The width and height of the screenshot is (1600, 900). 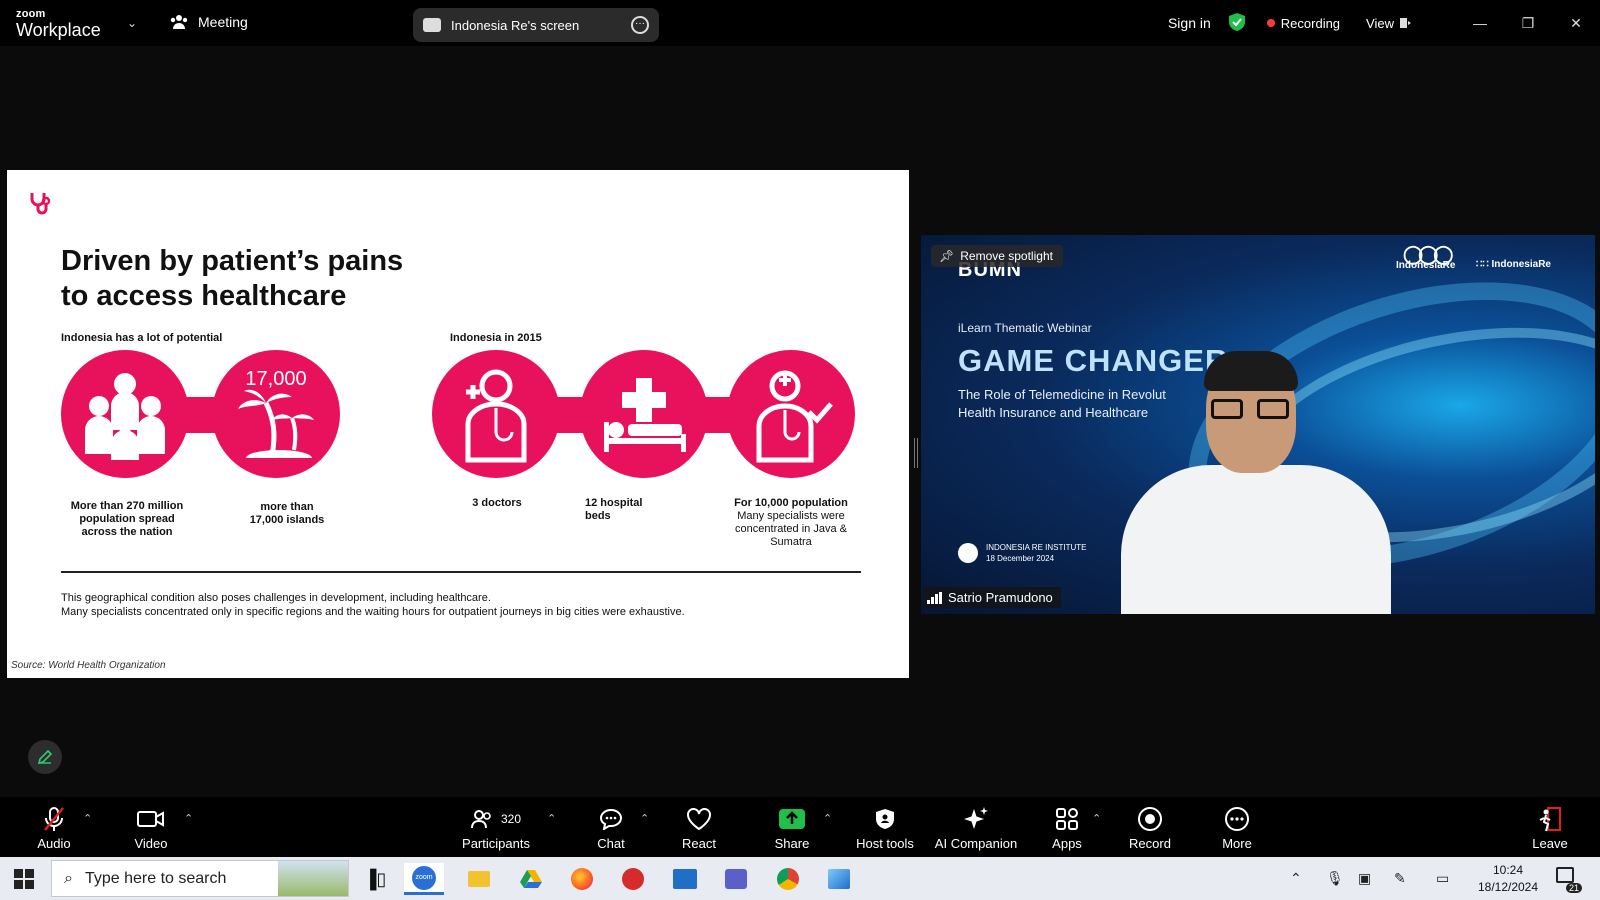 I want to click on google-drive-icon, so click(x=531, y=879).